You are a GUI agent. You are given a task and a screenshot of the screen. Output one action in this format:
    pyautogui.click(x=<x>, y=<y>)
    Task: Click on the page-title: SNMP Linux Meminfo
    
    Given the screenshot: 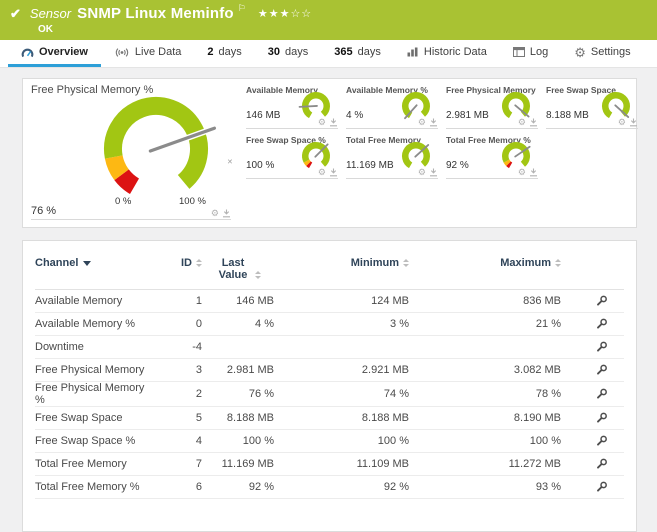 What is the action you would take?
    pyautogui.click(x=155, y=13)
    